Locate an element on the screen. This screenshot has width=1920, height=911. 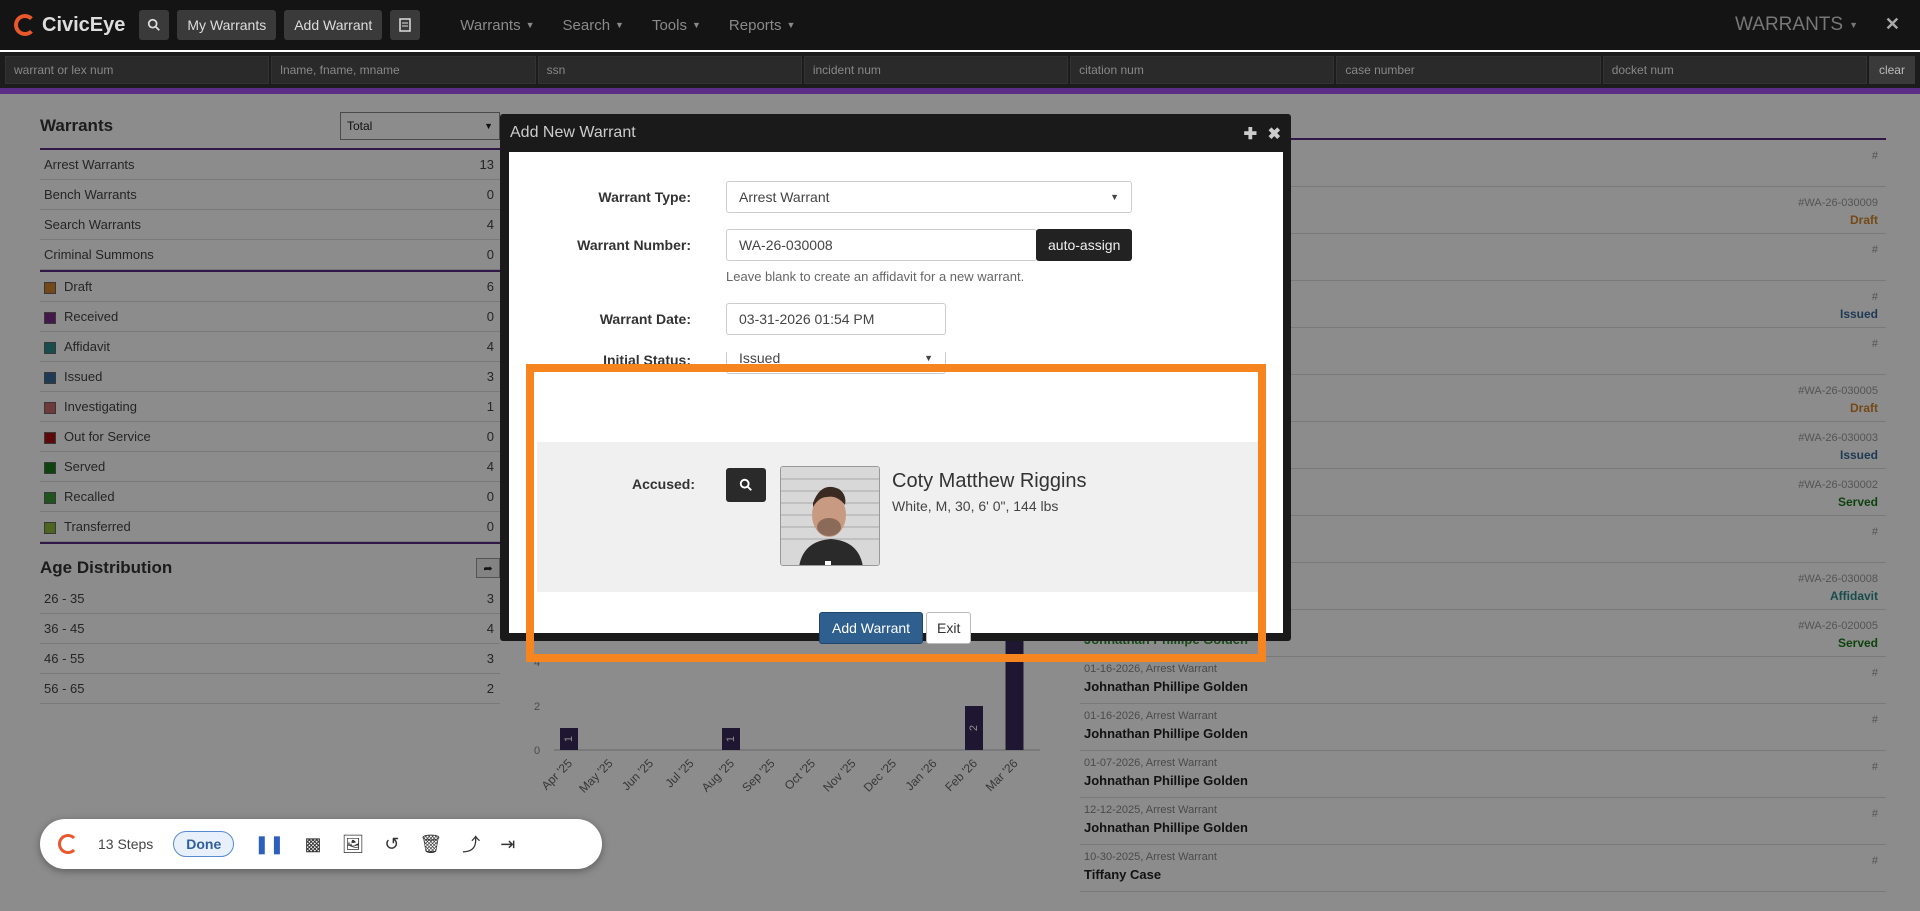
nav-search-button is located at coordinates (154, 25).